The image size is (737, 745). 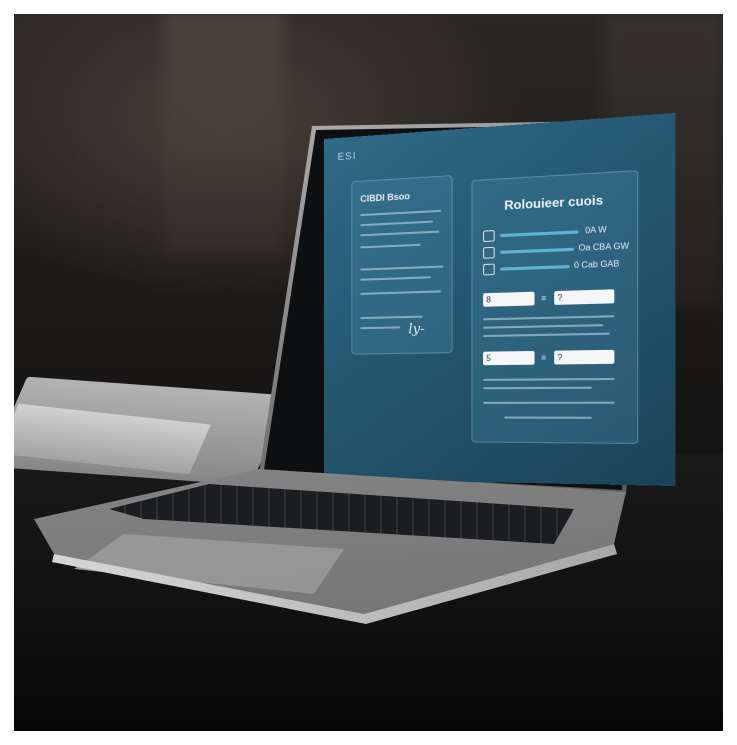 I want to click on right-card-title: Rolouieer cuois, so click(x=554, y=202).